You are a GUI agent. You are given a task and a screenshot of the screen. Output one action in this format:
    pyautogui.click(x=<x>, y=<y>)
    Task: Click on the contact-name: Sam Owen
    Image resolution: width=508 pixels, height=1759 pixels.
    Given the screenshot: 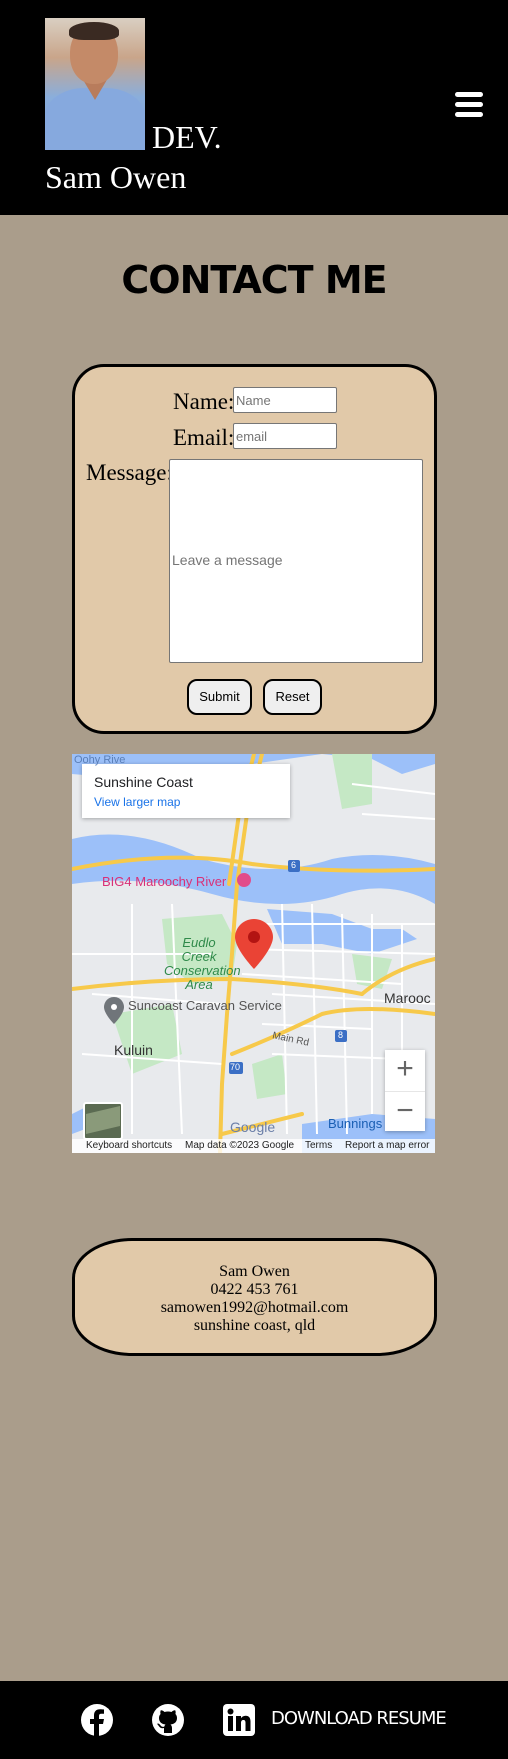 What is the action you would take?
    pyautogui.click(x=254, y=1271)
    